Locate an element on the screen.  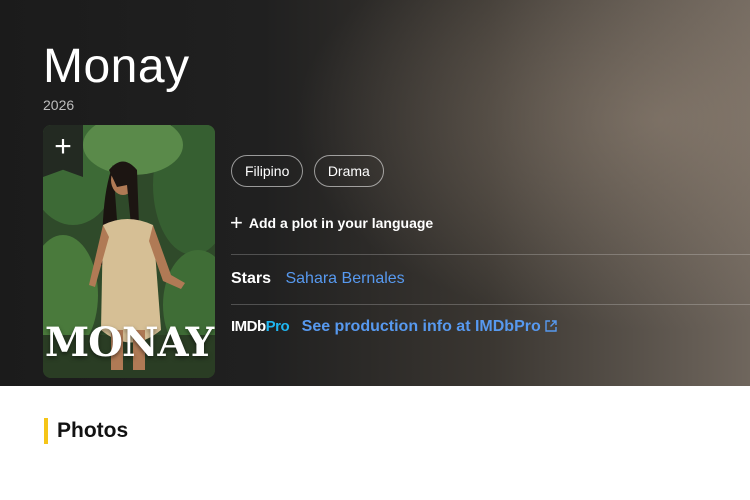
add-plot-label: Add a plot in your language is located at coordinates (341, 223).